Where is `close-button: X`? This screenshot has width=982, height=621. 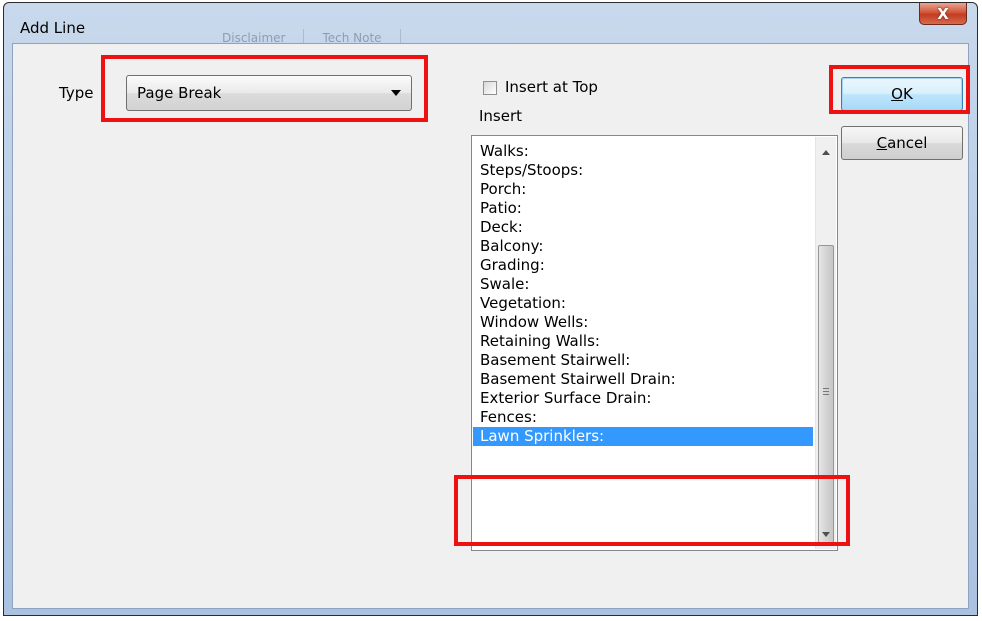
close-button: X is located at coordinates (943, 14).